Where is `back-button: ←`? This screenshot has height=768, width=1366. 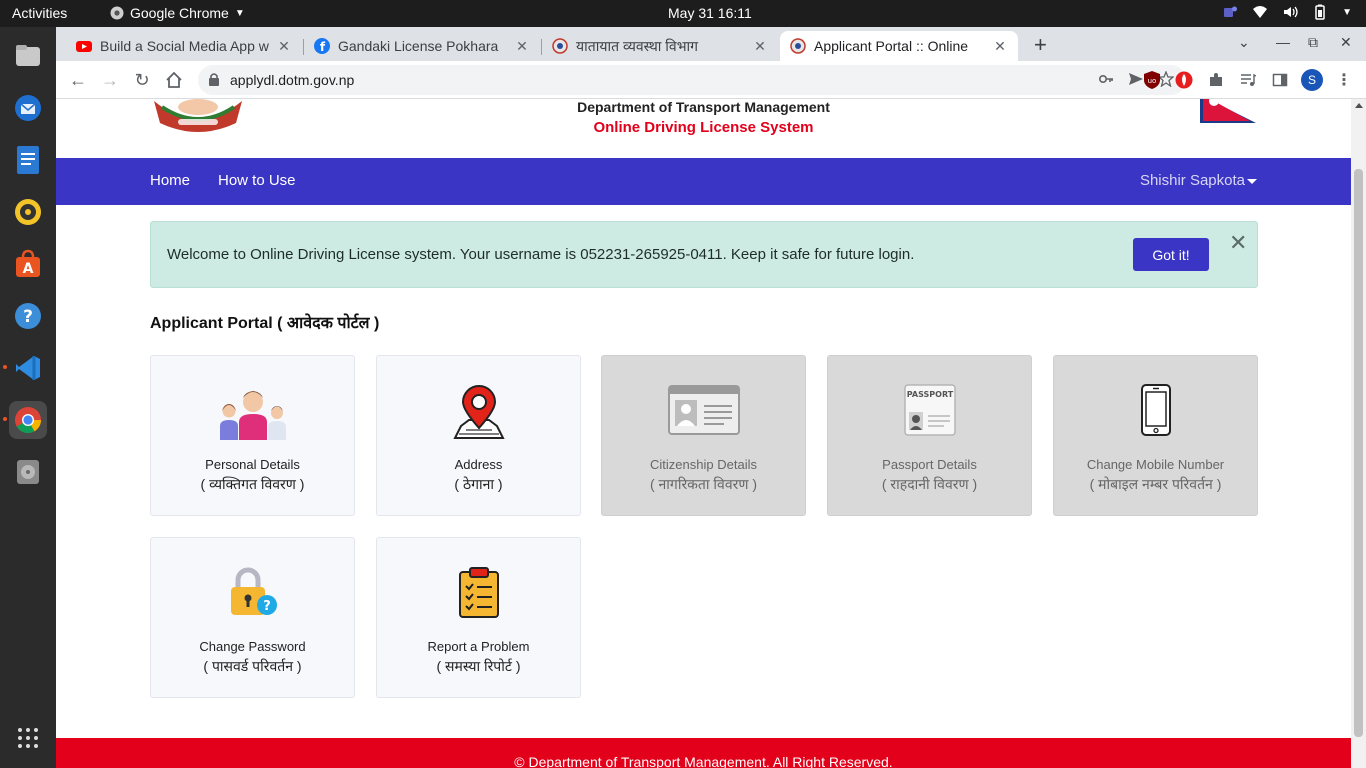
back-button: ← is located at coordinates (78, 80).